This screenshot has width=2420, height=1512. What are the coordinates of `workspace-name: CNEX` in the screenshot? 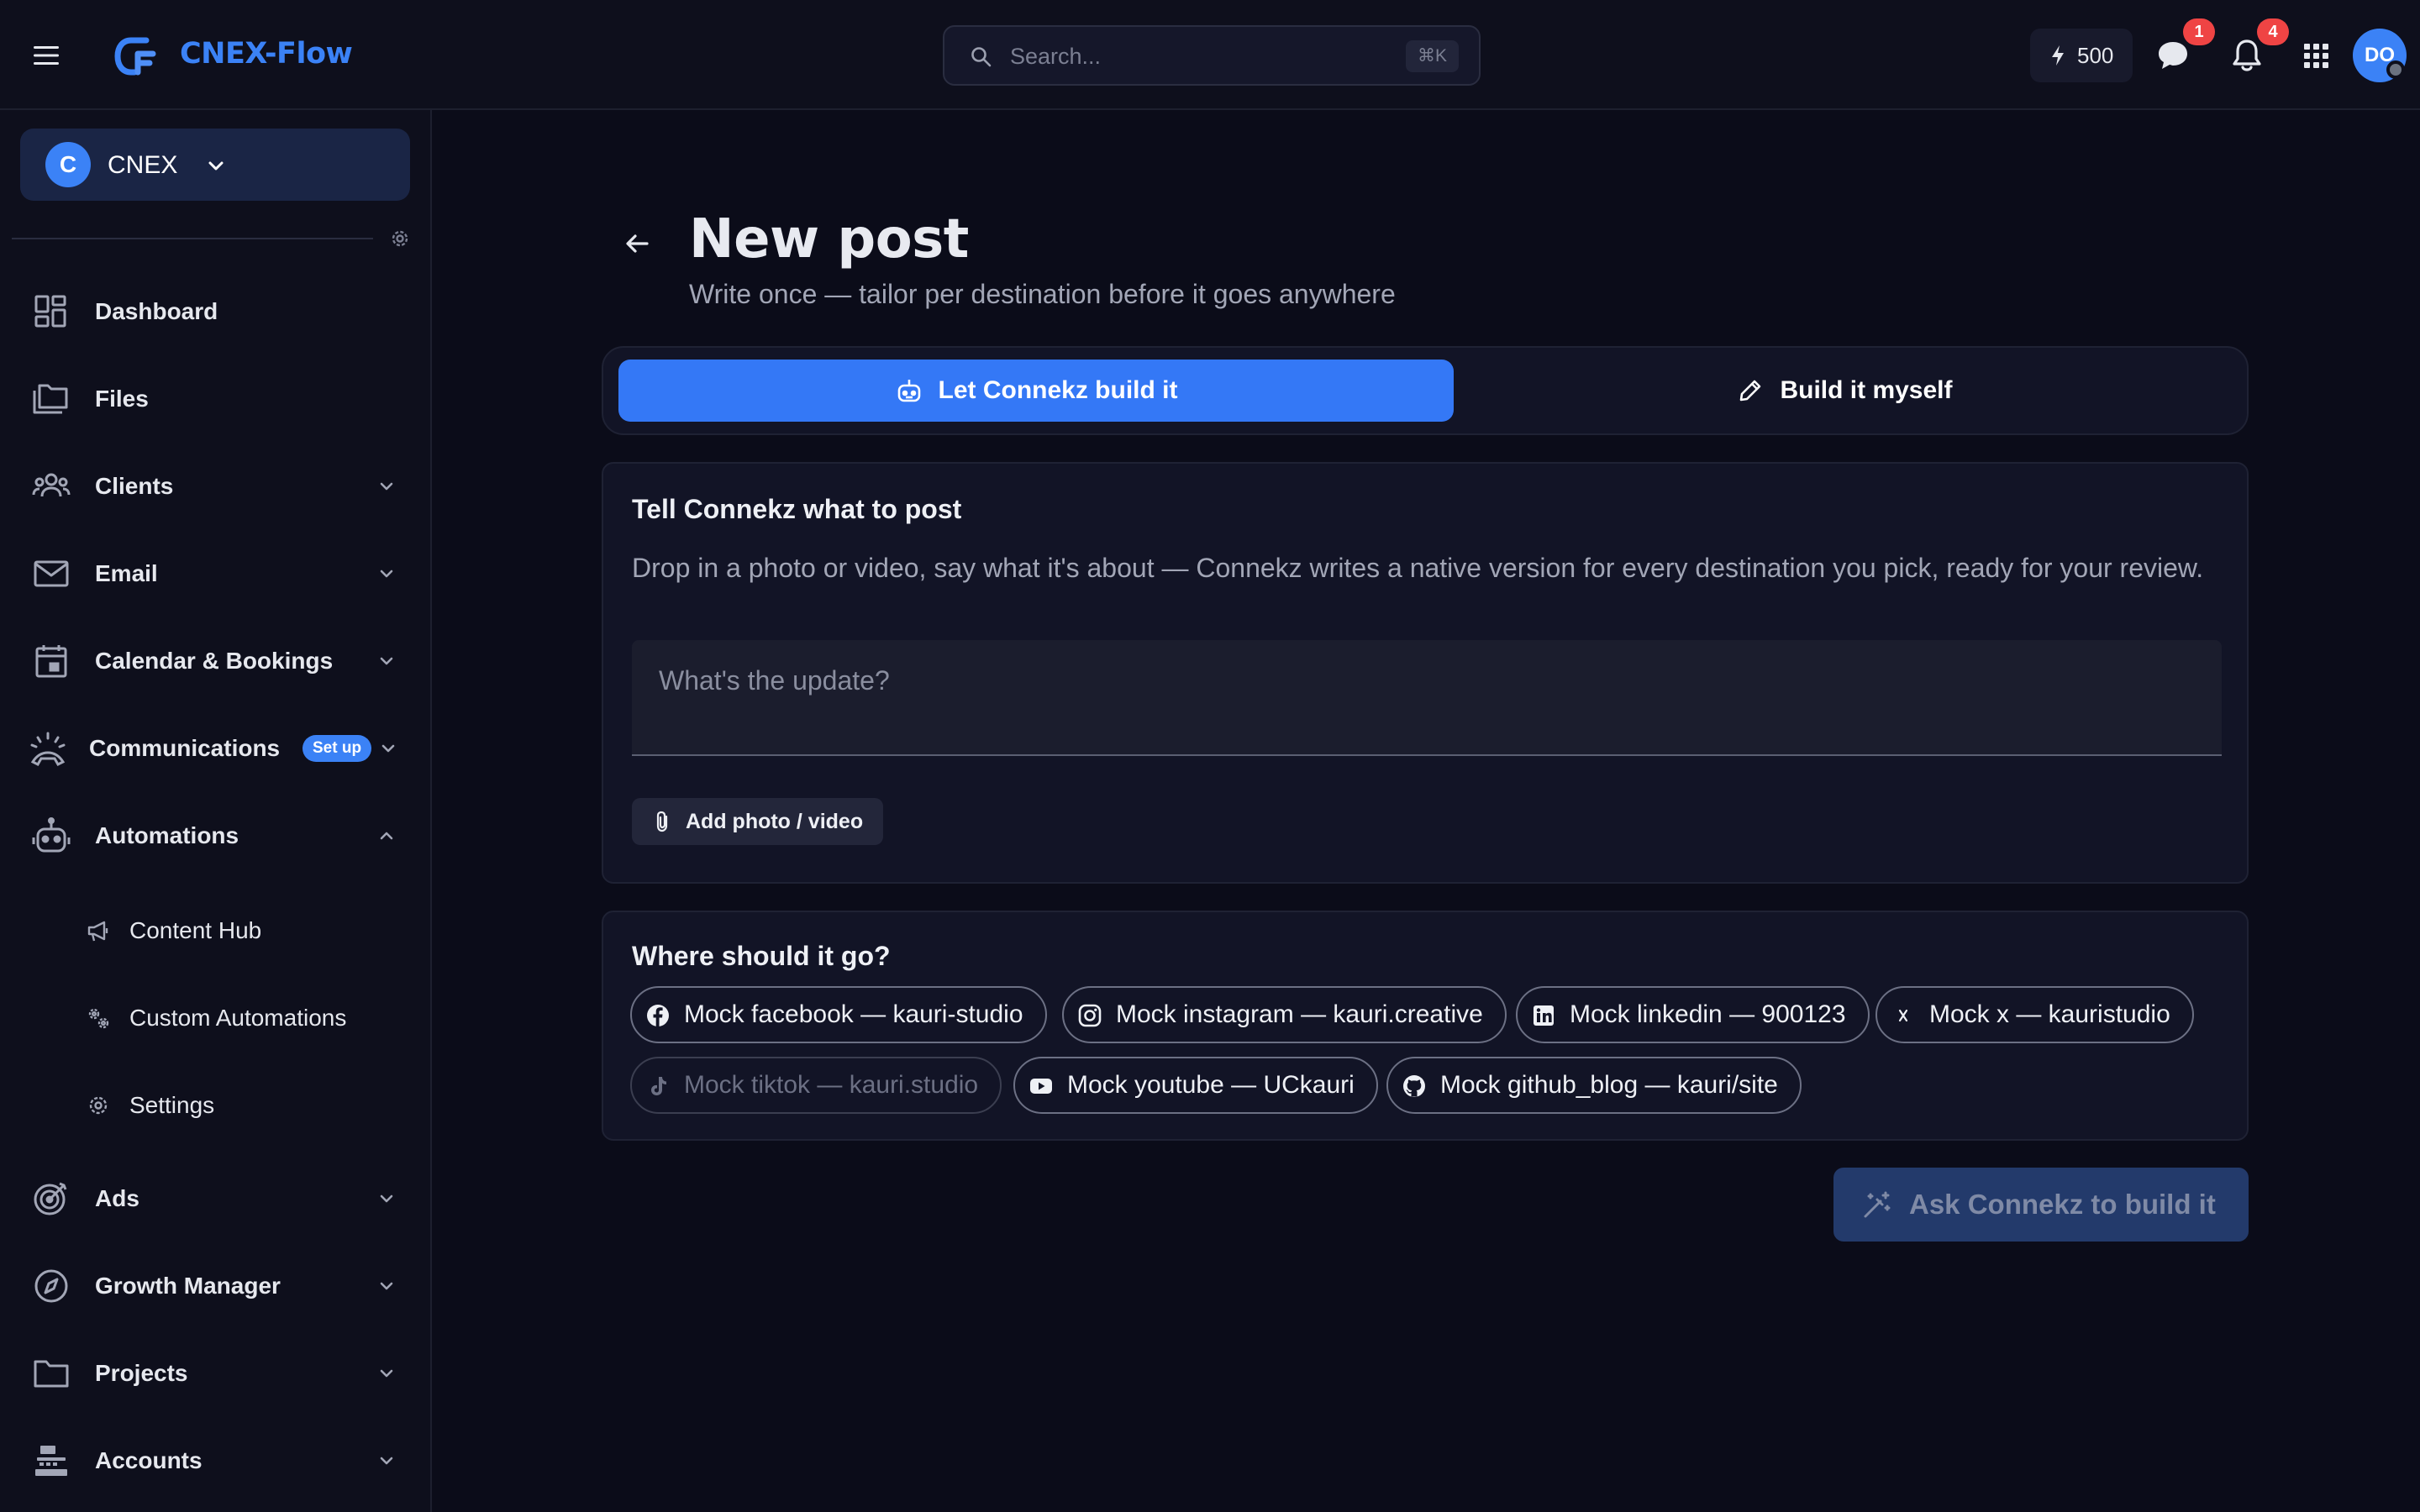 It's located at (143, 165).